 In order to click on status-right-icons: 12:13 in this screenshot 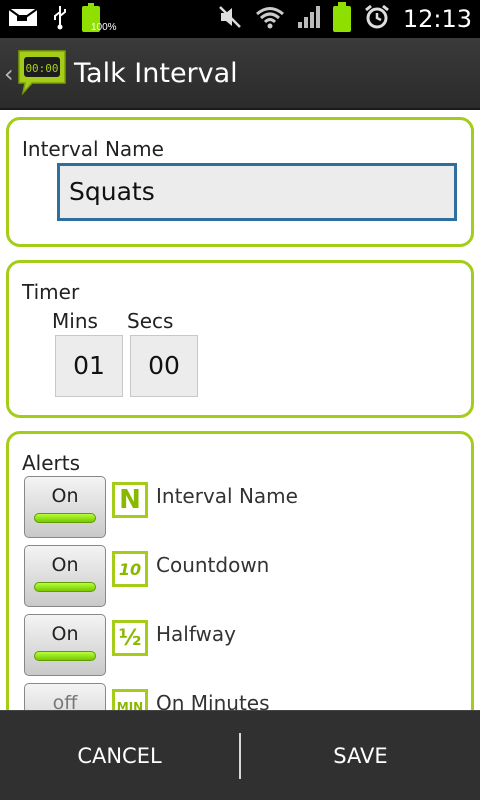, I will do `click(344, 18)`.